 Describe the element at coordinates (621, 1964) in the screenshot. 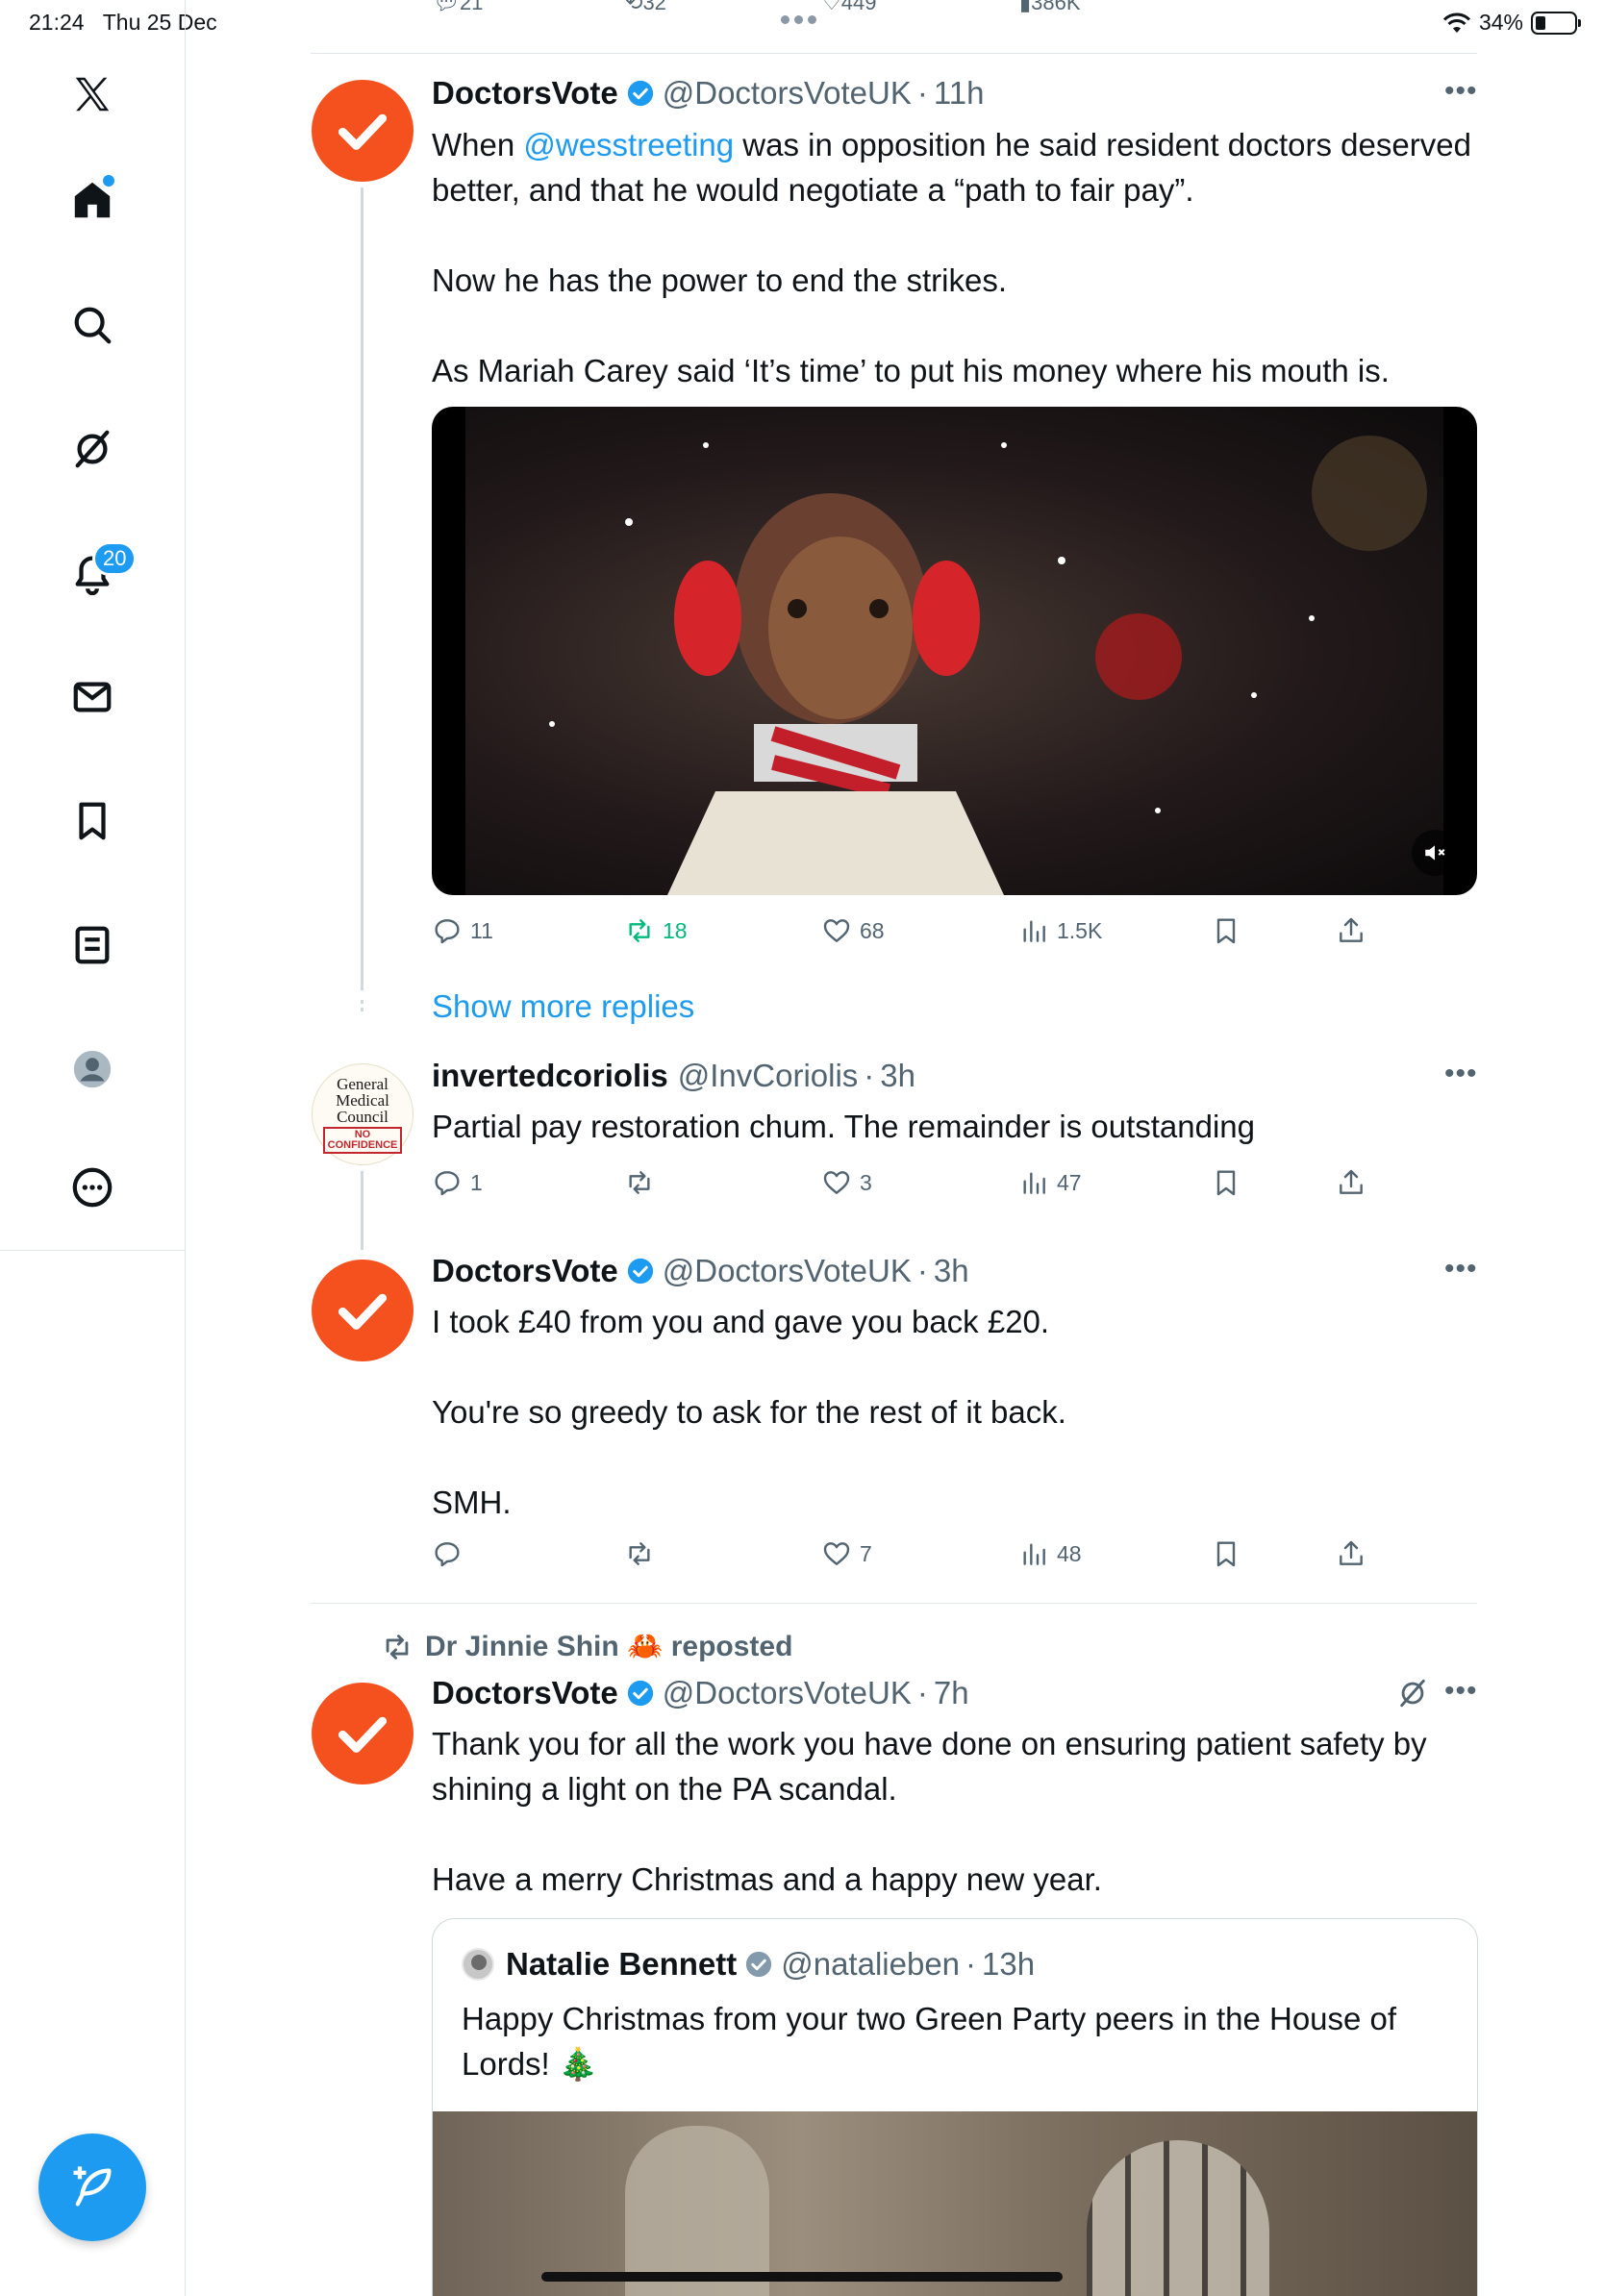

I see `display-name: Natalie Bennett` at that location.